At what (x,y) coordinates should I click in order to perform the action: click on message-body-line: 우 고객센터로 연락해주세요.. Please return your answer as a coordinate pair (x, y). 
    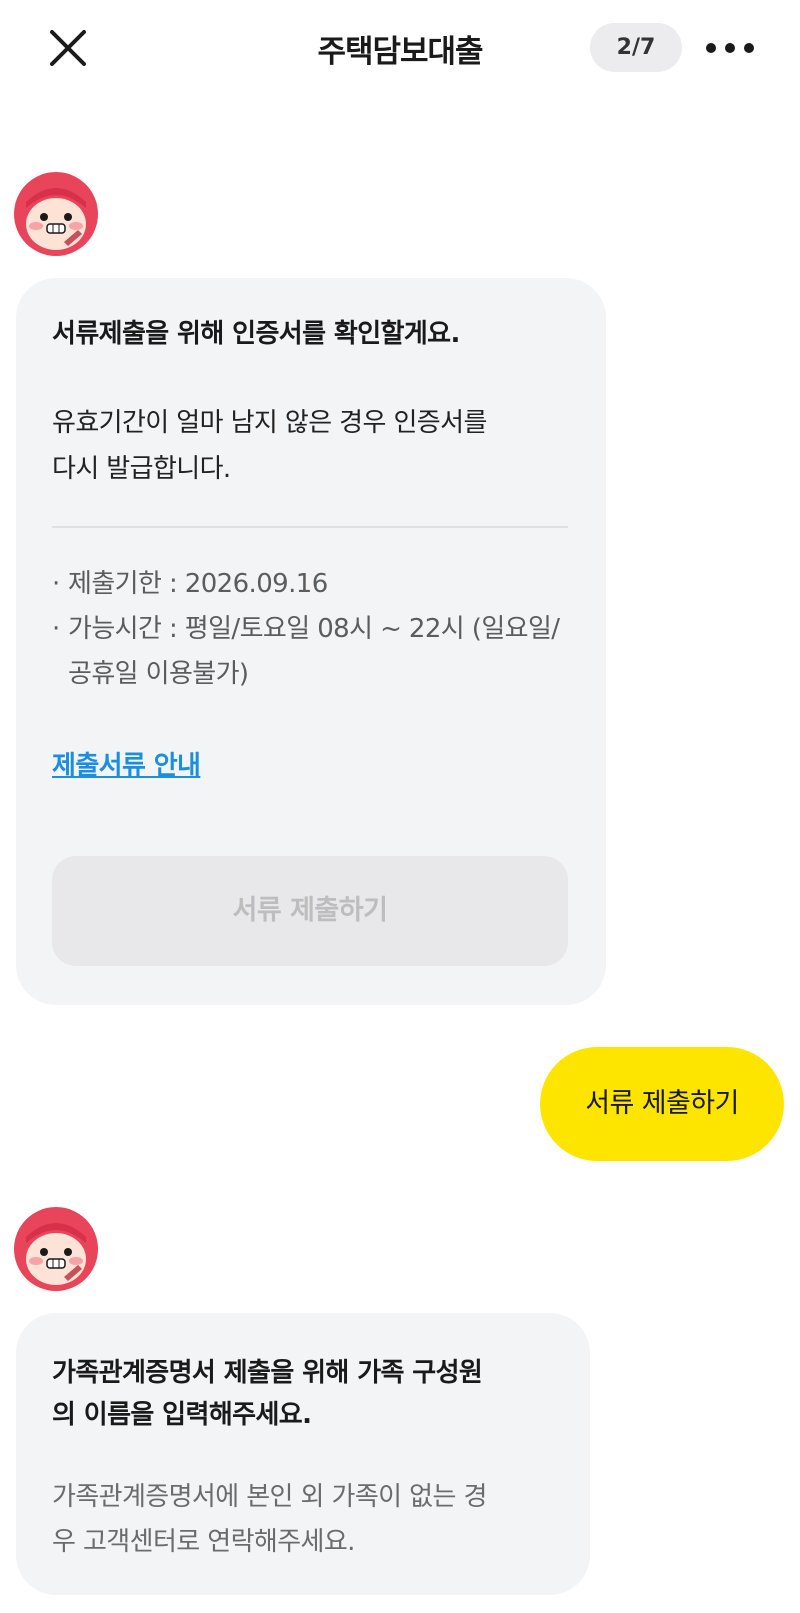
    Looking at the image, I should click on (203, 1542).